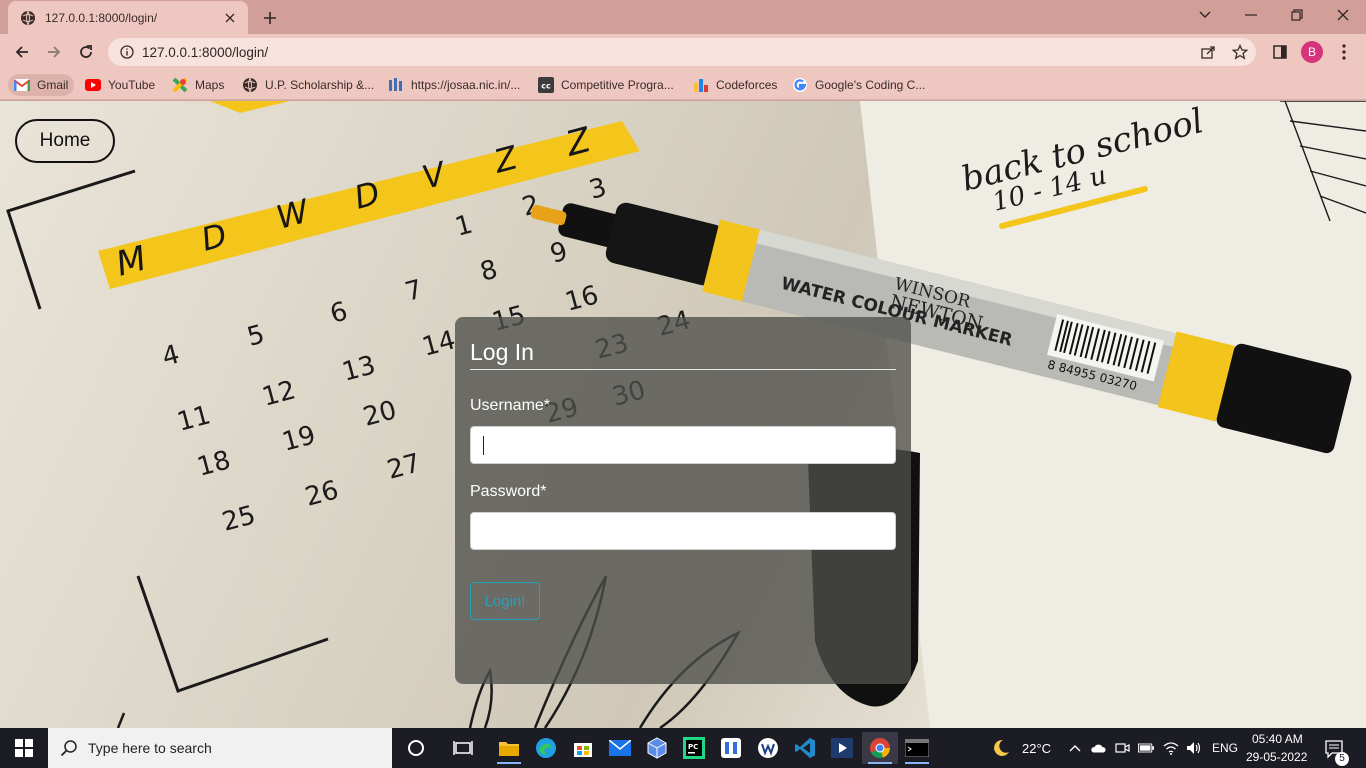 Image resolution: width=1366 pixels, height=768 pixels. I want to click on tab-title: 127.0.0.1:8000/login/, so click(101, 17).